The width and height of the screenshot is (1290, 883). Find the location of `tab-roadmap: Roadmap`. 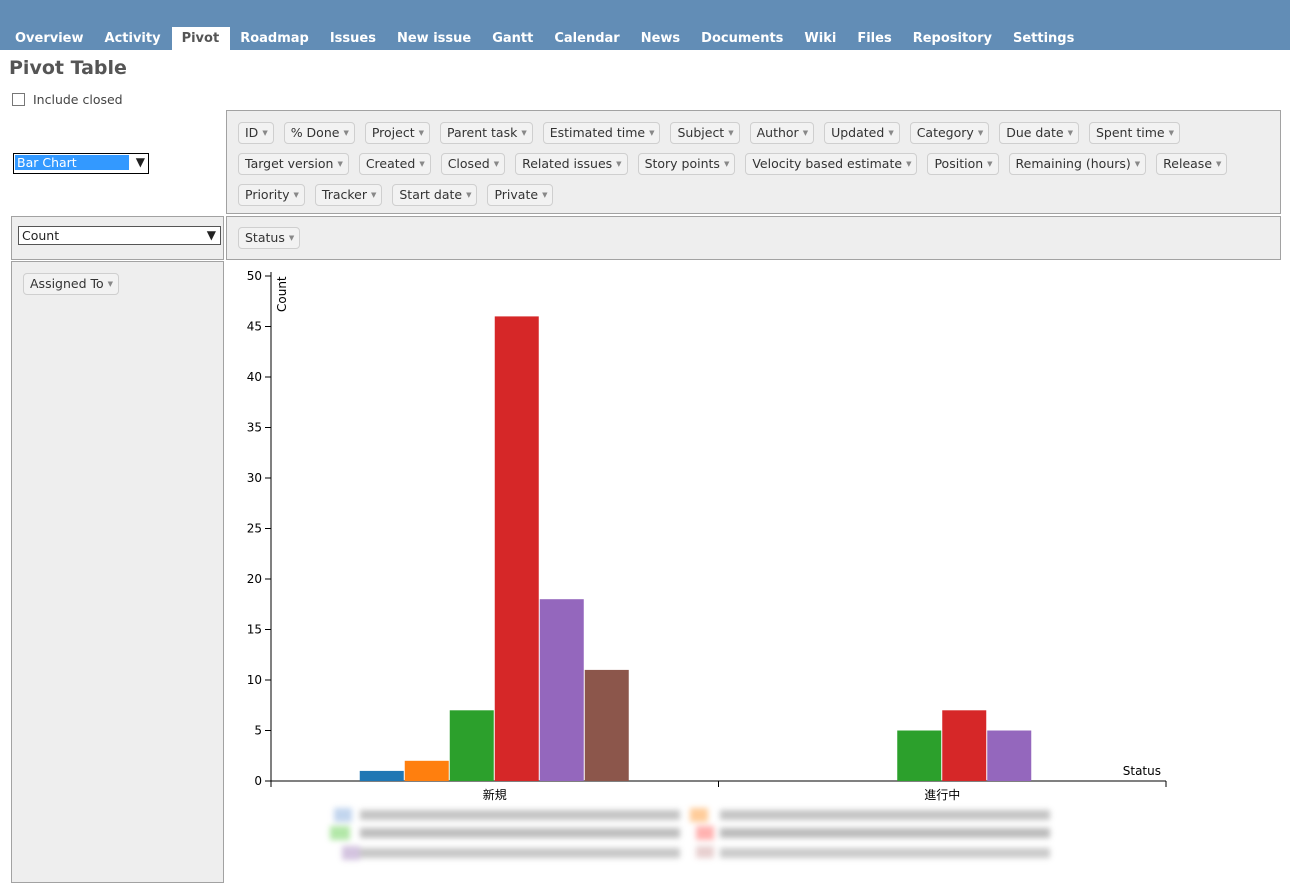

tab-roadmap: Roadmap is located at coordinates (275, 38).